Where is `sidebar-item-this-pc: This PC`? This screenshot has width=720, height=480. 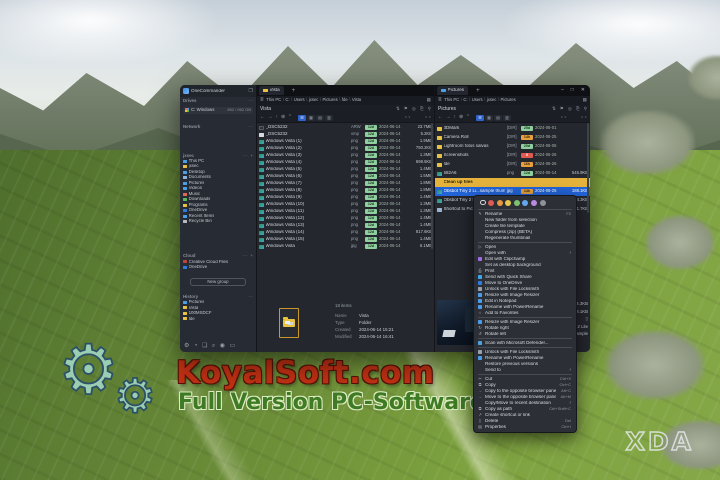
sidebar-item-this-pc: This PC is located at coordinates (218, 161).